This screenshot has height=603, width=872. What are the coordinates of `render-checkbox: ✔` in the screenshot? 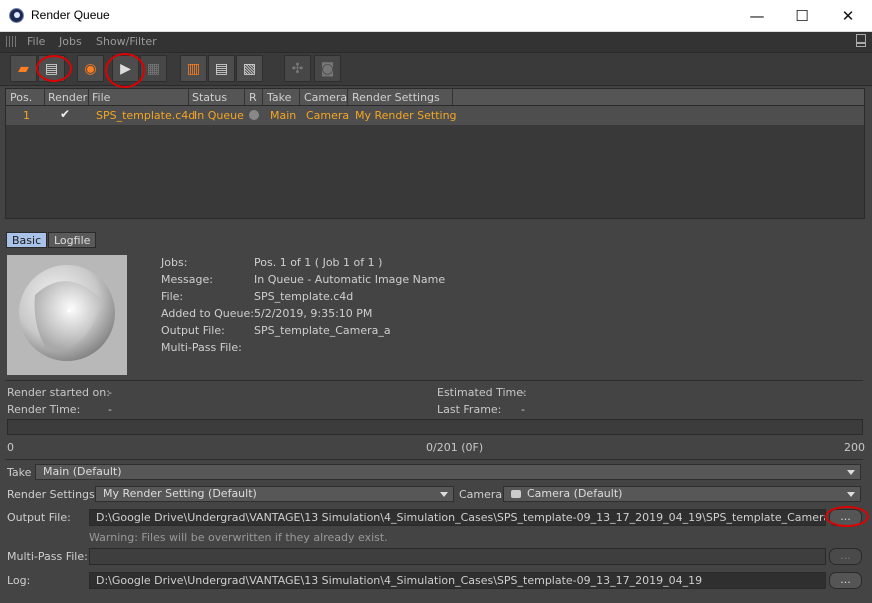 It's located at (65, 114).